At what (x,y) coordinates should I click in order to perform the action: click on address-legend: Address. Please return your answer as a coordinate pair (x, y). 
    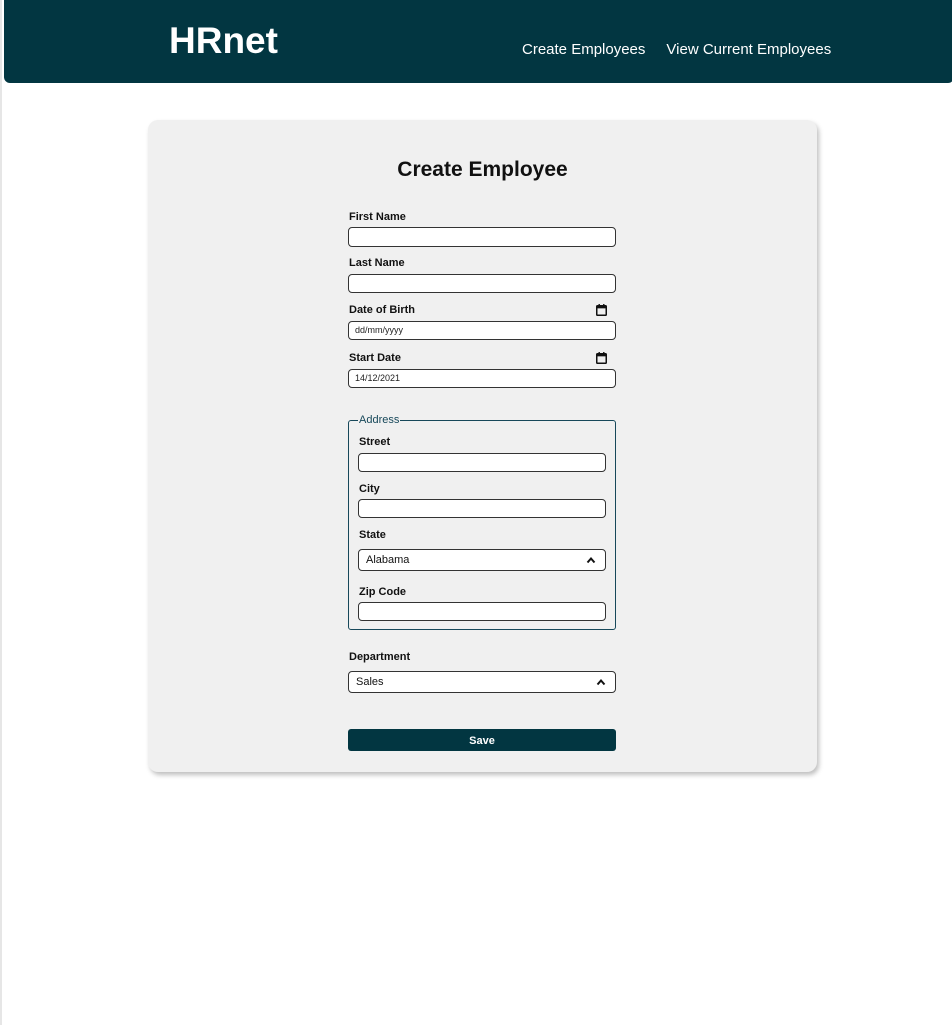
    Looking at the image, I should click on (379, 420).